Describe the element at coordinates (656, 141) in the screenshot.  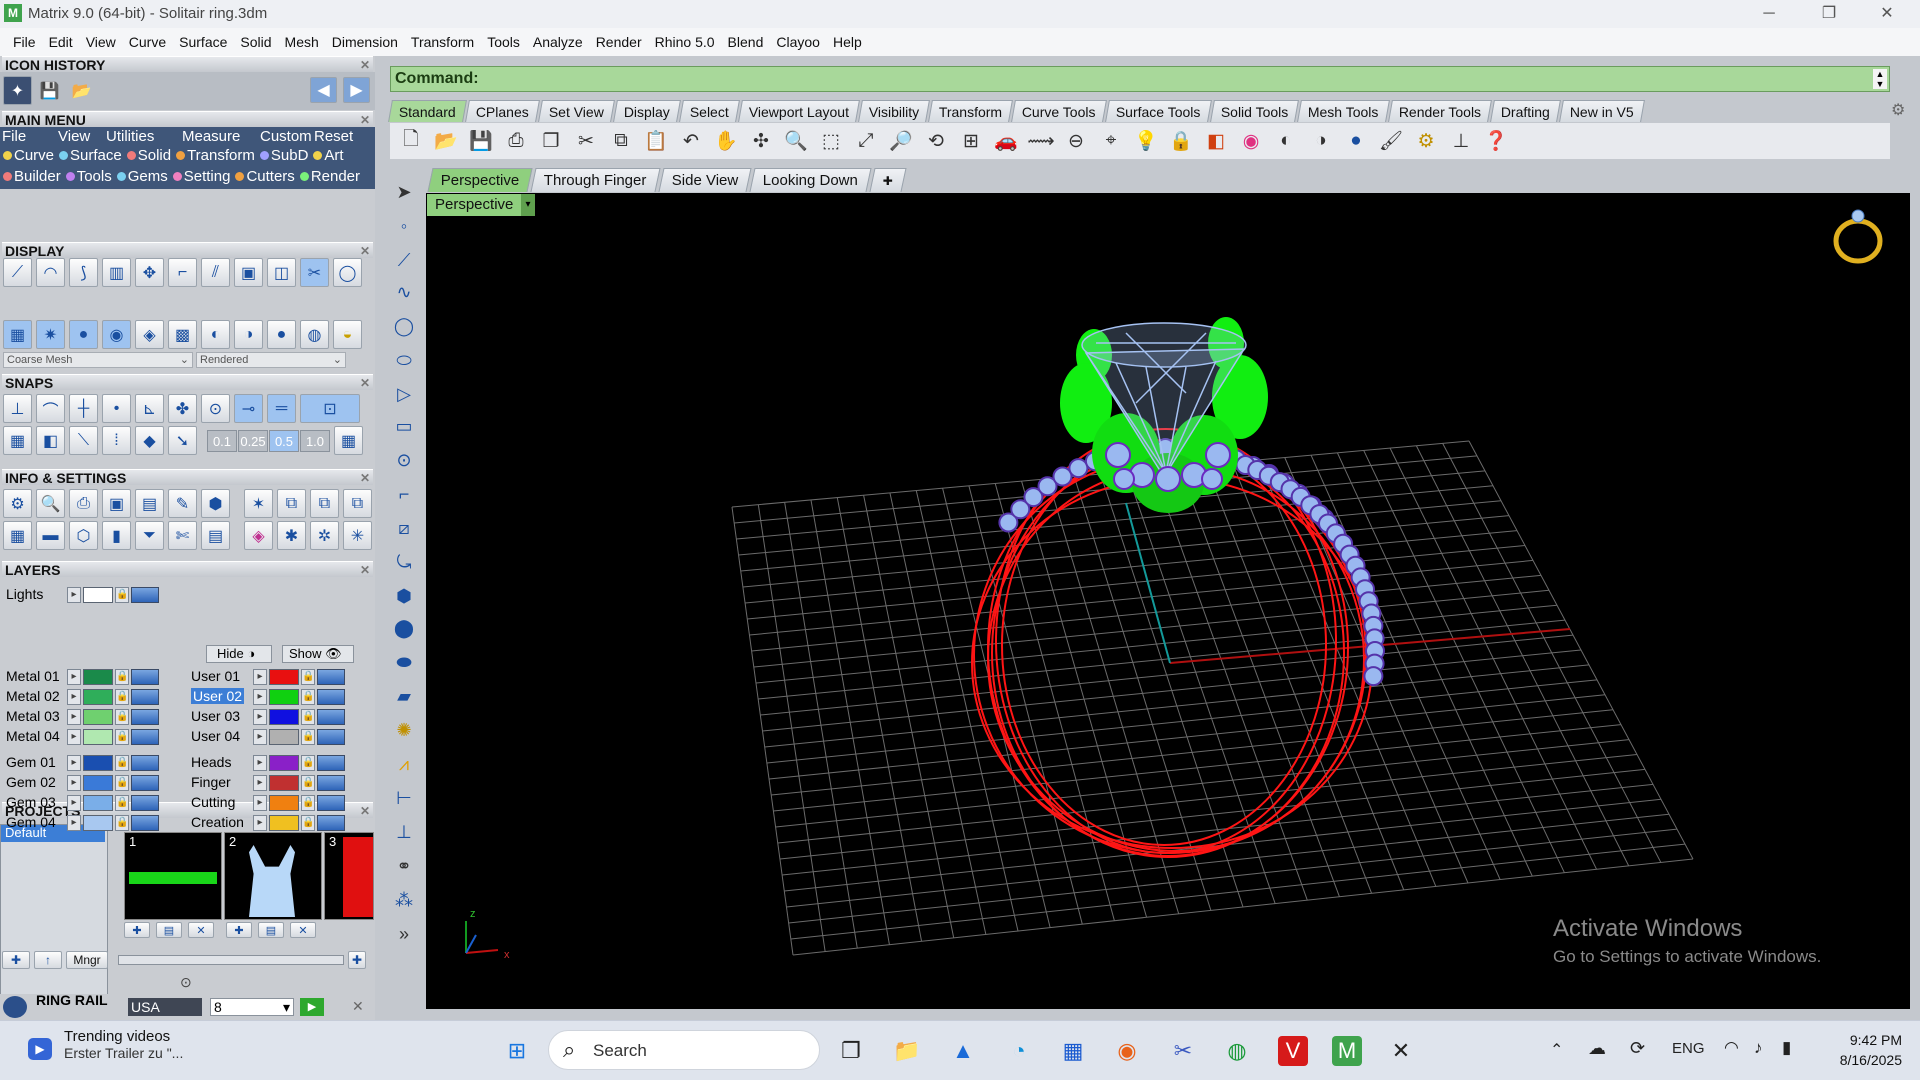
I see `paste-icon: 📋` at that location.